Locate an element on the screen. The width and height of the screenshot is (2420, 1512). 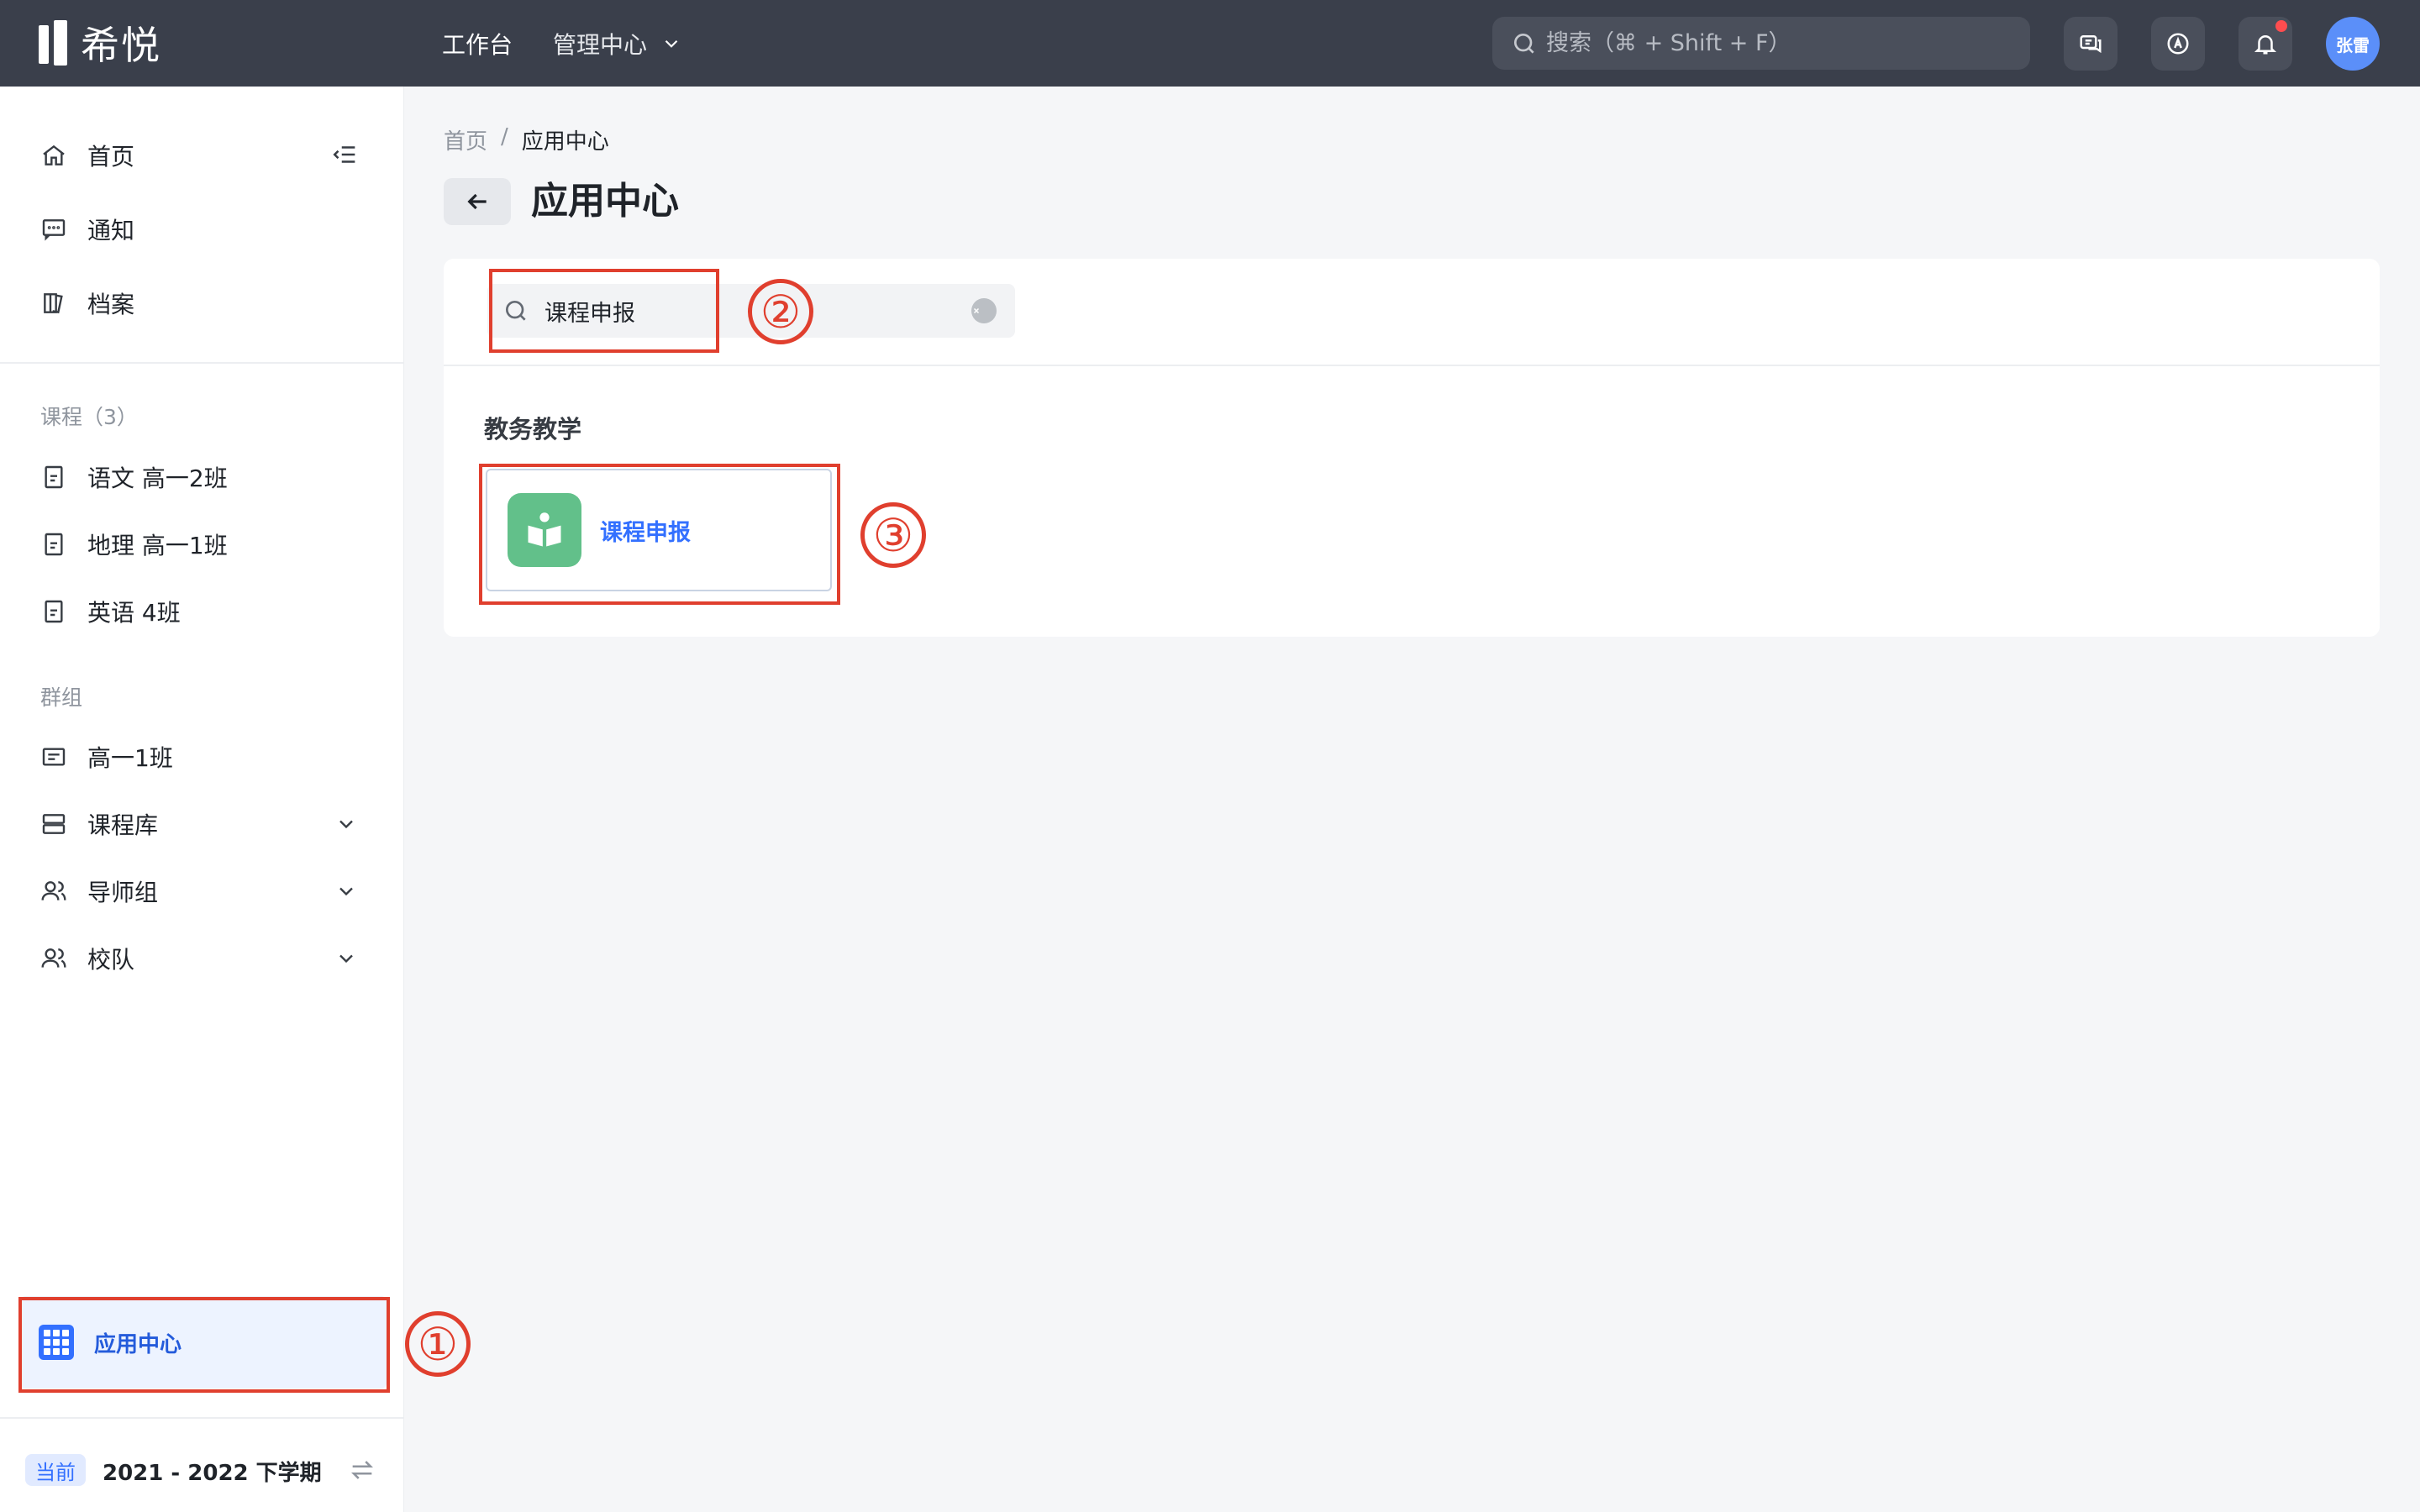
sidebar-item-mentor-group: 导师组 is located at coordinates (99, 891).